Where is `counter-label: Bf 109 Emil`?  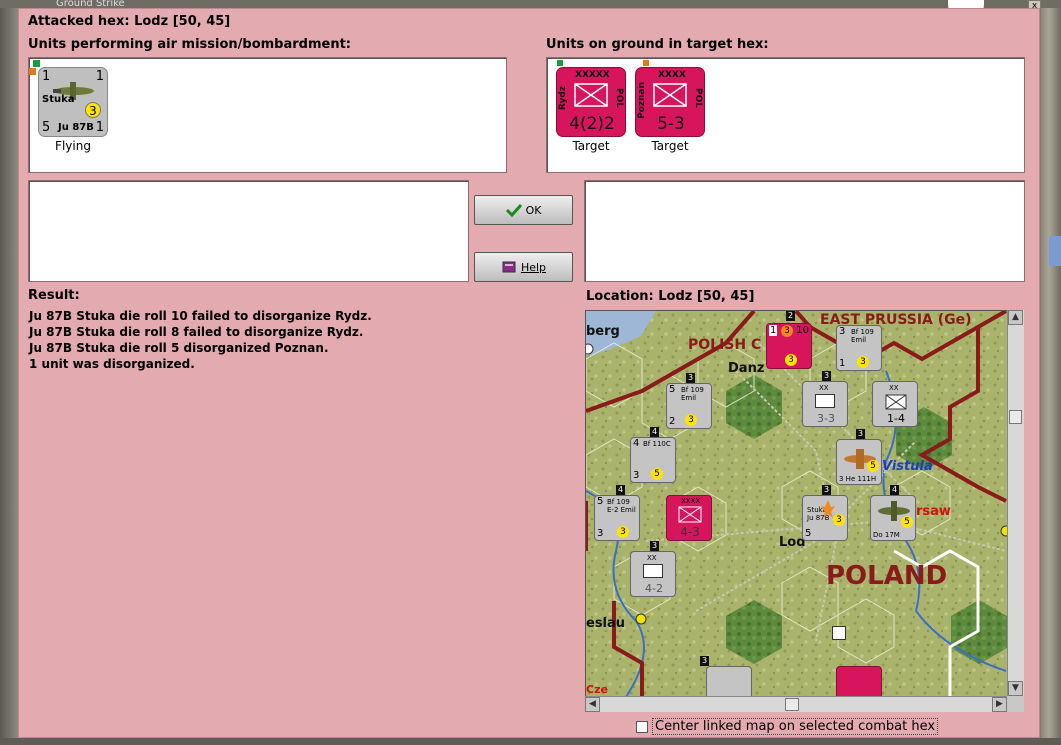 counter-label: Bf 109 Emil is located at coordinates (692, 394).